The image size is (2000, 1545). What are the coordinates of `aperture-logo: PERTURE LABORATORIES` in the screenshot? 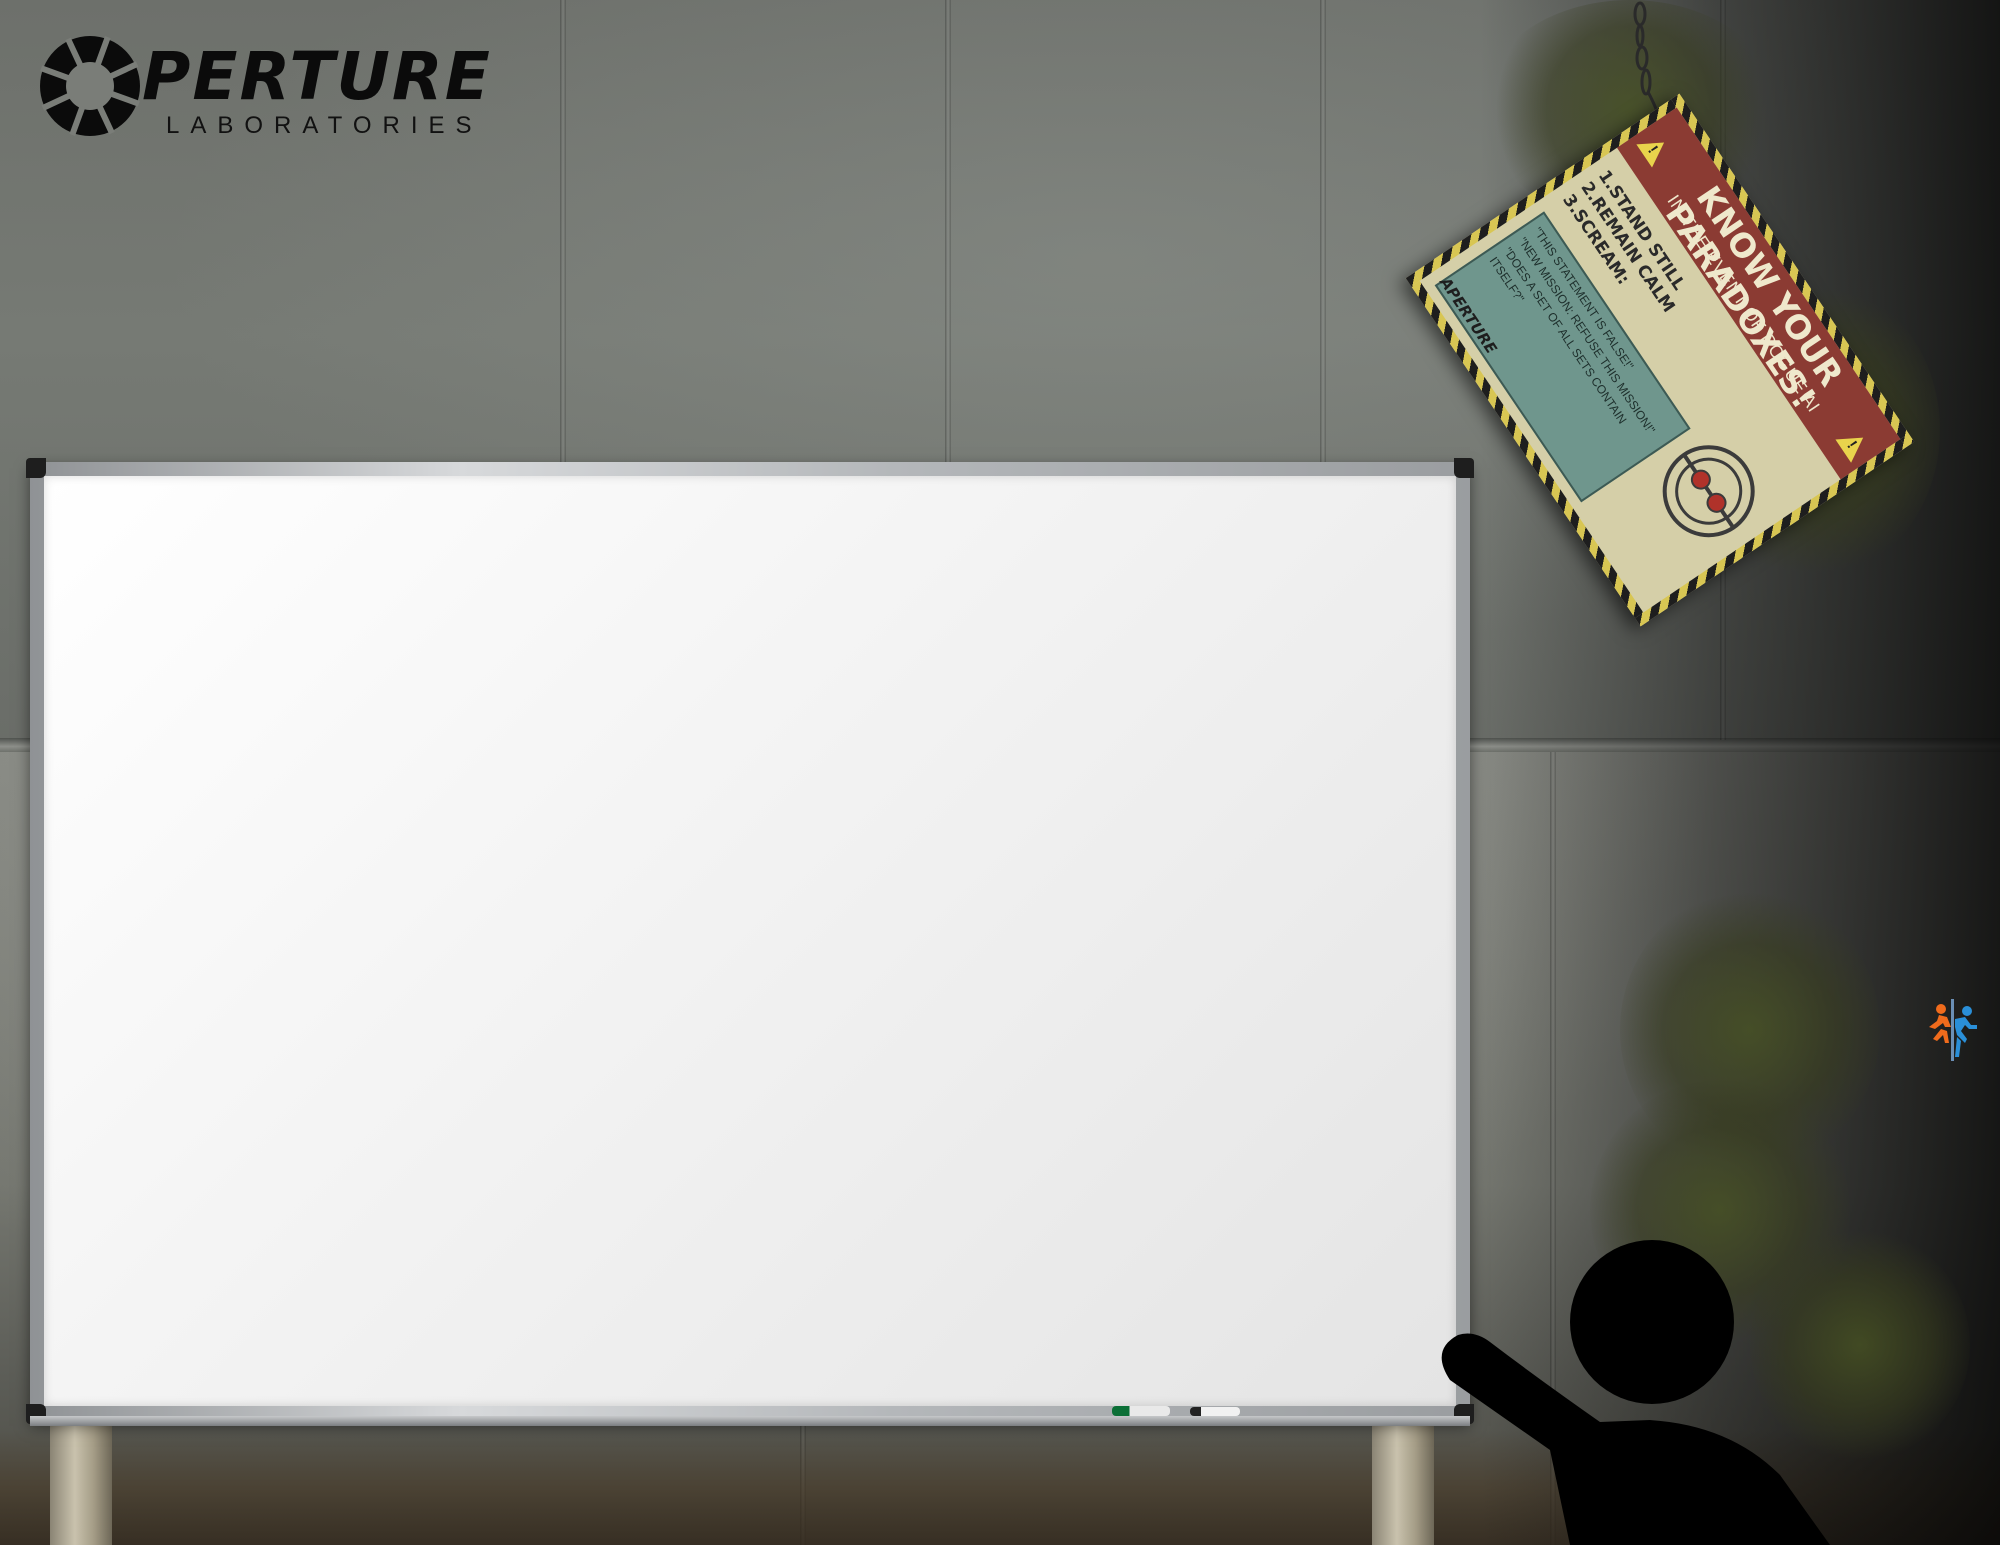 It's located at (290, 86).